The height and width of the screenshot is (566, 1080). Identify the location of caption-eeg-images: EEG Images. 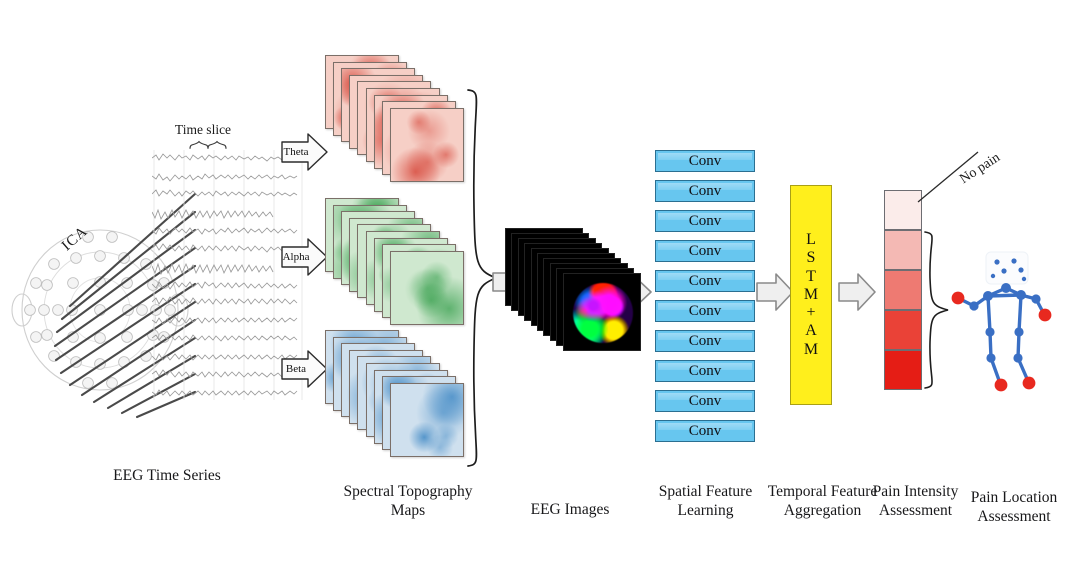
(570, 509).